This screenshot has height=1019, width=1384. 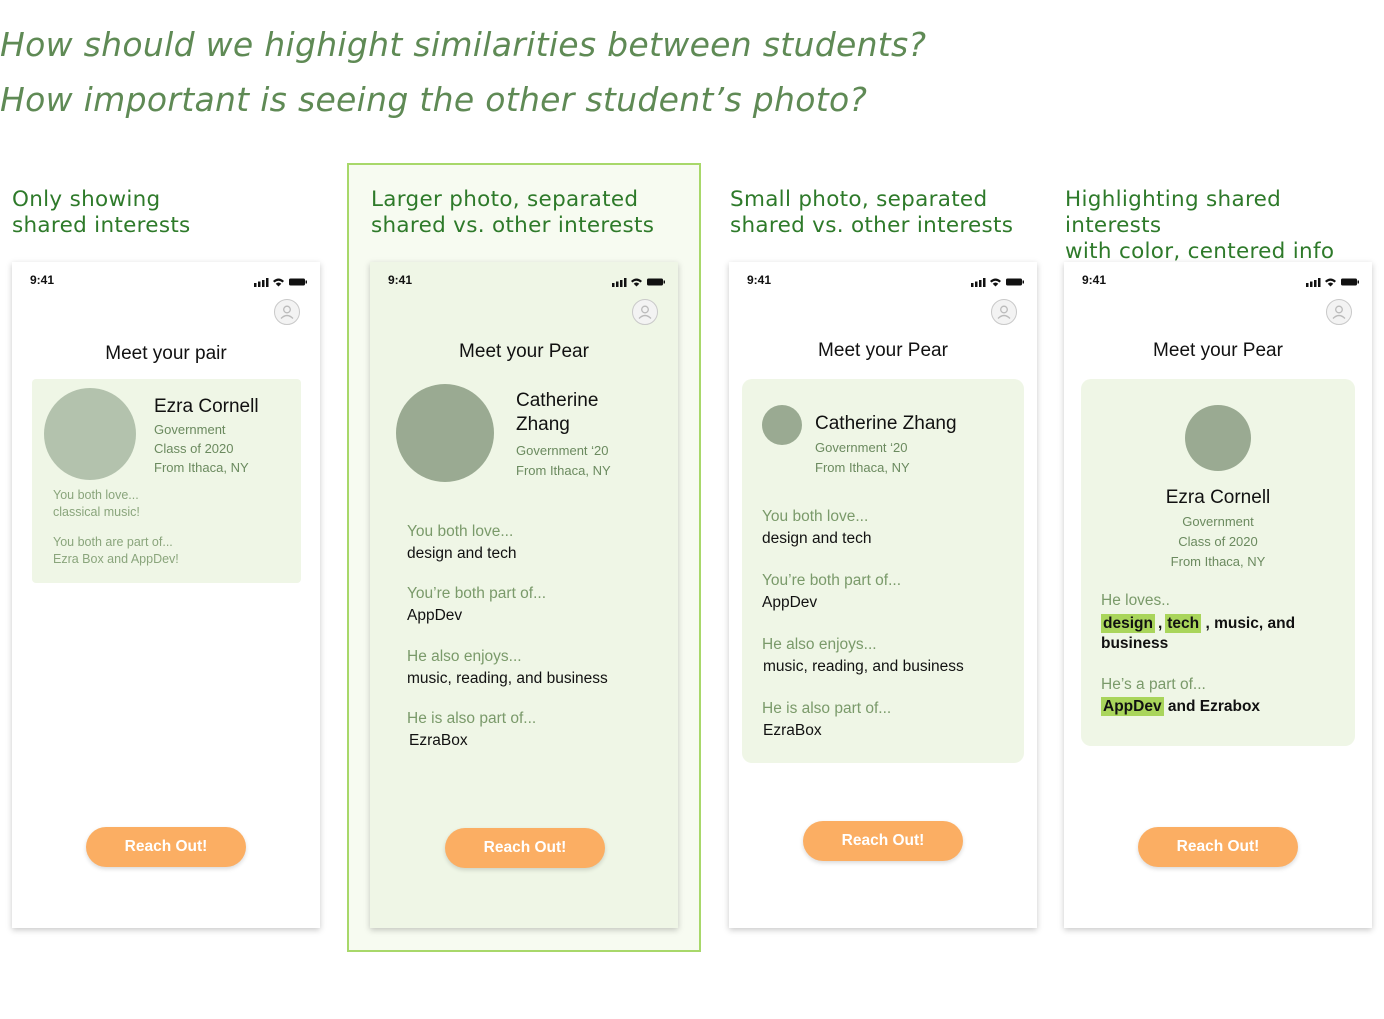 What do you see at coordinates (1128, 623) in the screenshot?
I see `shared-interest-chip: design` at bounding box center [1128, 623].